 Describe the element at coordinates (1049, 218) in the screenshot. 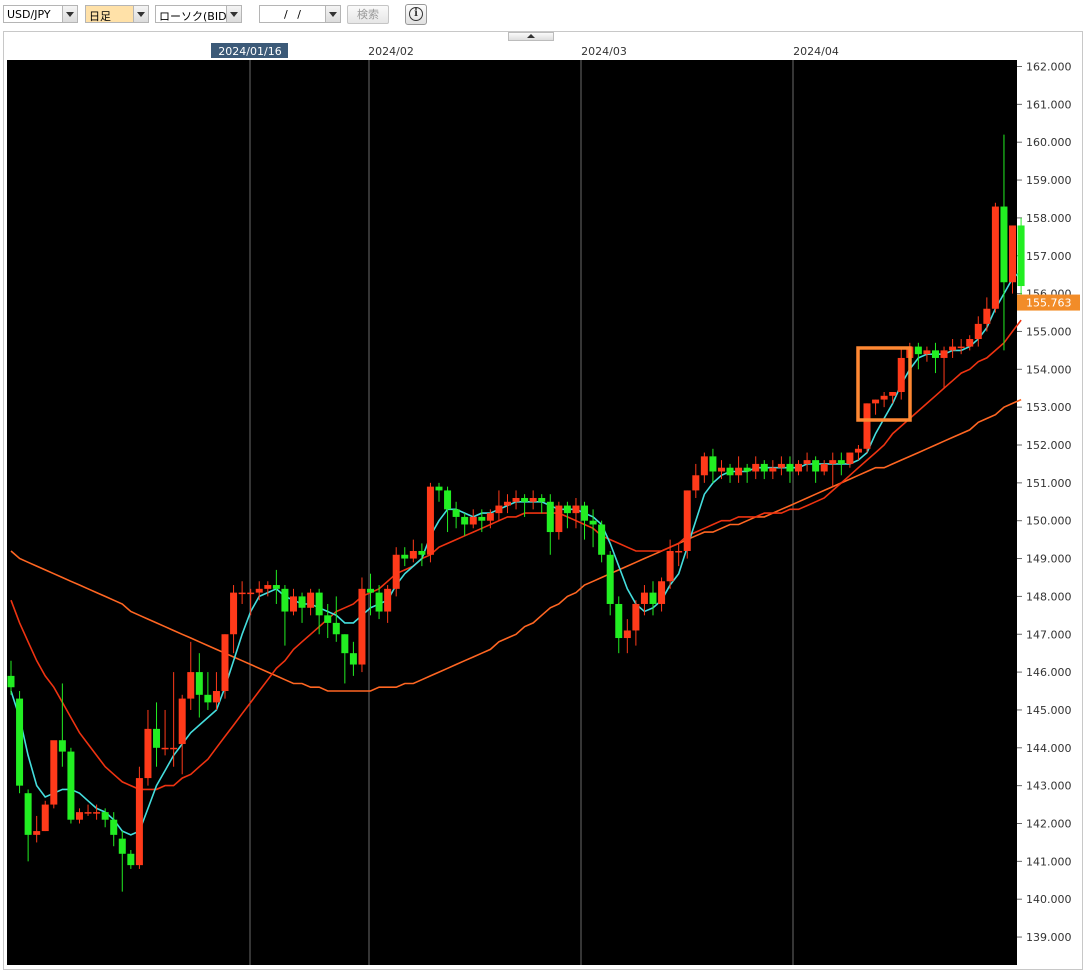

I see `y-tick-label: 158.000` at that location.